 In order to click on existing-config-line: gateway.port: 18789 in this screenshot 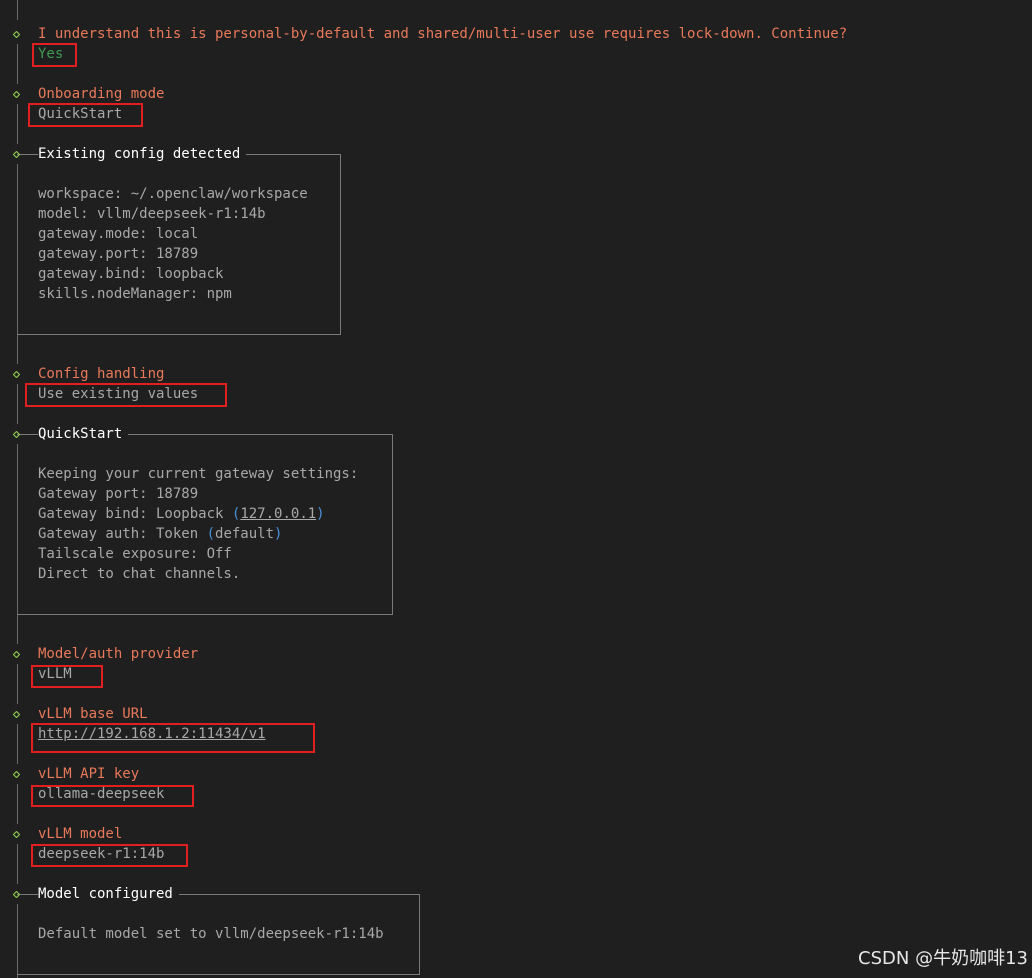, I will do `click(118, 254)`.